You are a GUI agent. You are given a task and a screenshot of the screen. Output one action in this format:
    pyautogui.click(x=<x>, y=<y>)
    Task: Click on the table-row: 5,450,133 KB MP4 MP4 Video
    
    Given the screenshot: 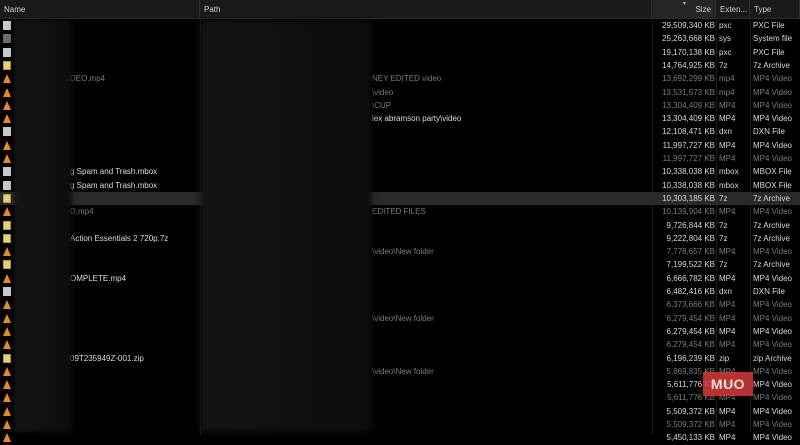 What is the action you would take?
    pyautogui.click(x=400, y=437)
    